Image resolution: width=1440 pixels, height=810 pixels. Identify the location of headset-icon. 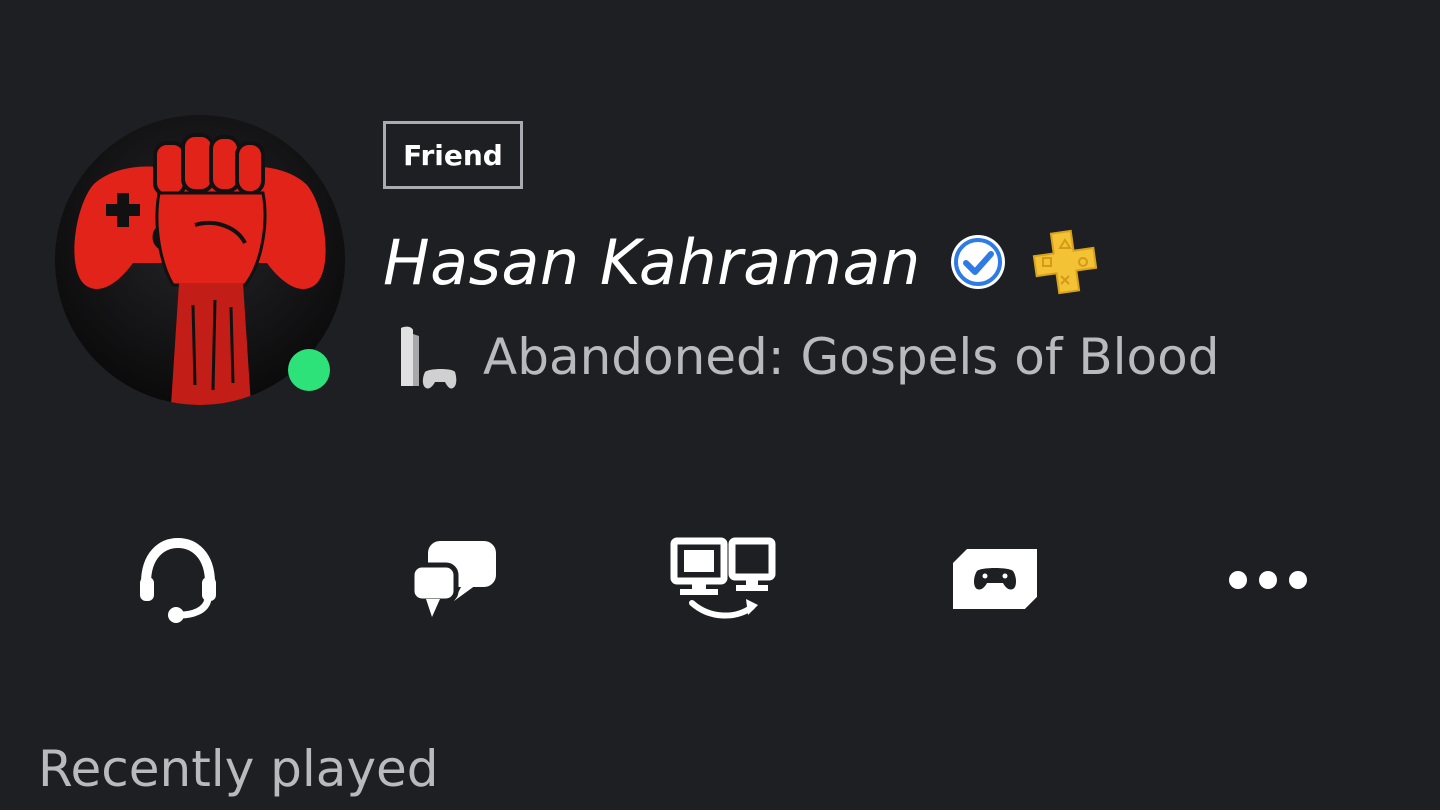
(178, 580).